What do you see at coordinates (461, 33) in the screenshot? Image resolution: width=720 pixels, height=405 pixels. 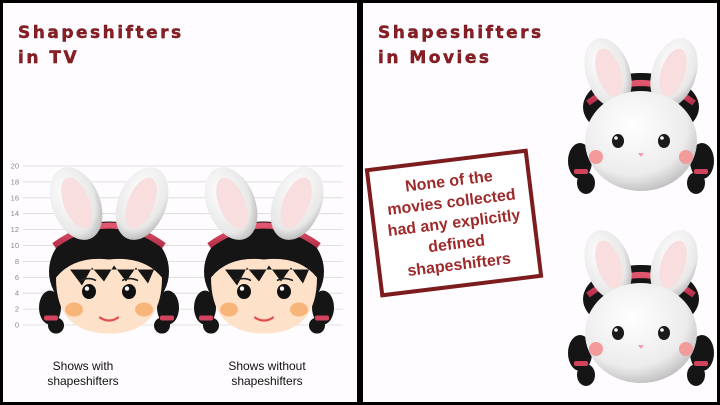 I see `movies-title-line-1: Shapeshifters` at bounding box center [461, 33].